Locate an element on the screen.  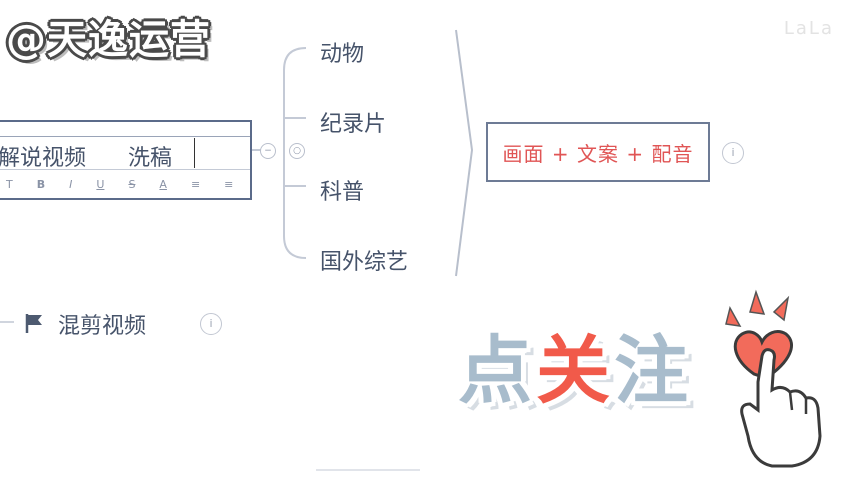
font-size-button: T is located at coordinates (9, 184).